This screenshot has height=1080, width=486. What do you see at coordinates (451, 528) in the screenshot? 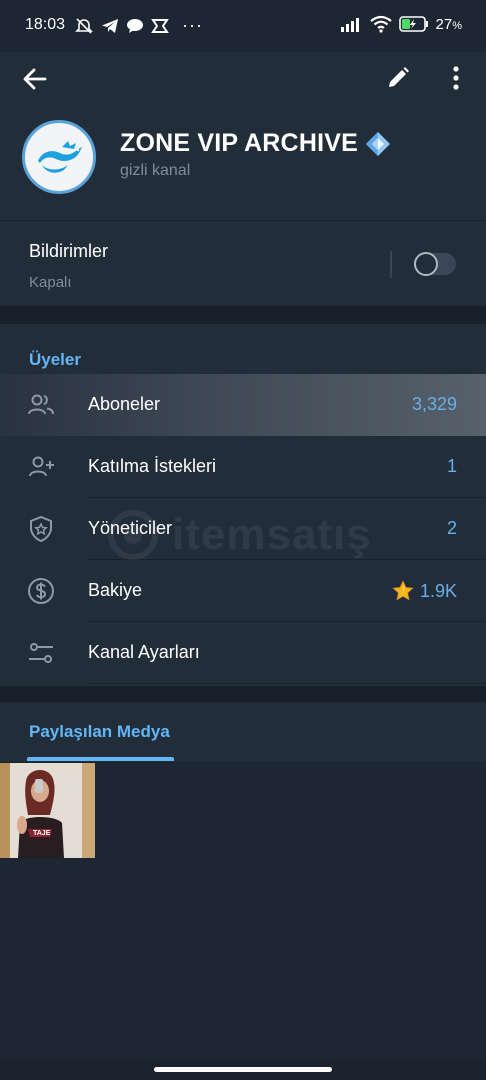
I see `admins-count: 2` at bounding box center [451, 528].